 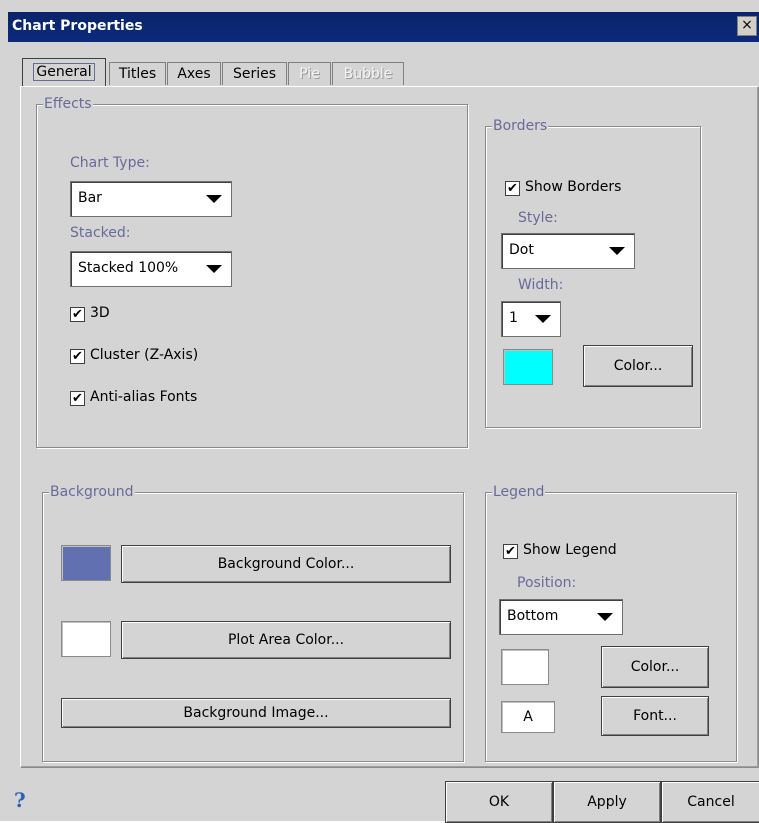 I want to click on window-title: Chart Properties, so click(x=77, y=26).